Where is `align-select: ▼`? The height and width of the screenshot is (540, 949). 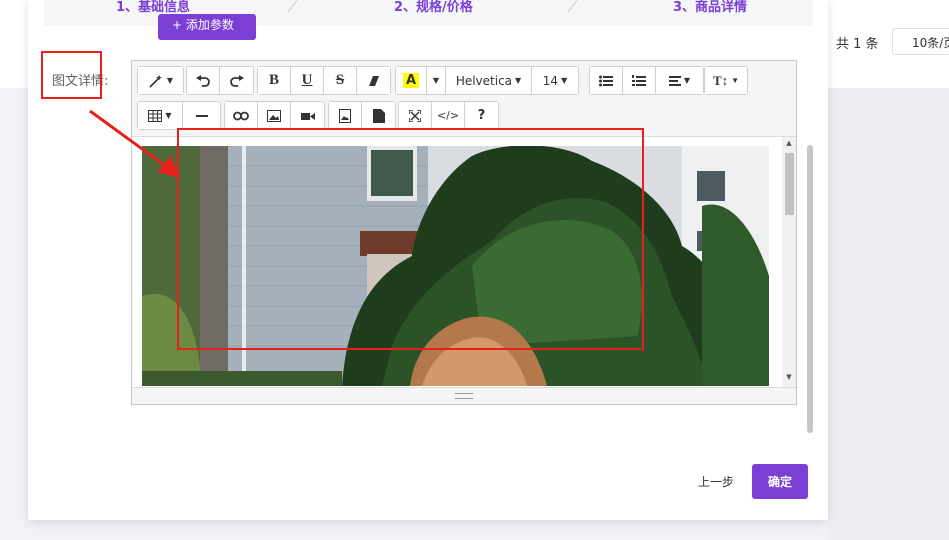
align-select: ▼ is located at coordinates (679, 80).